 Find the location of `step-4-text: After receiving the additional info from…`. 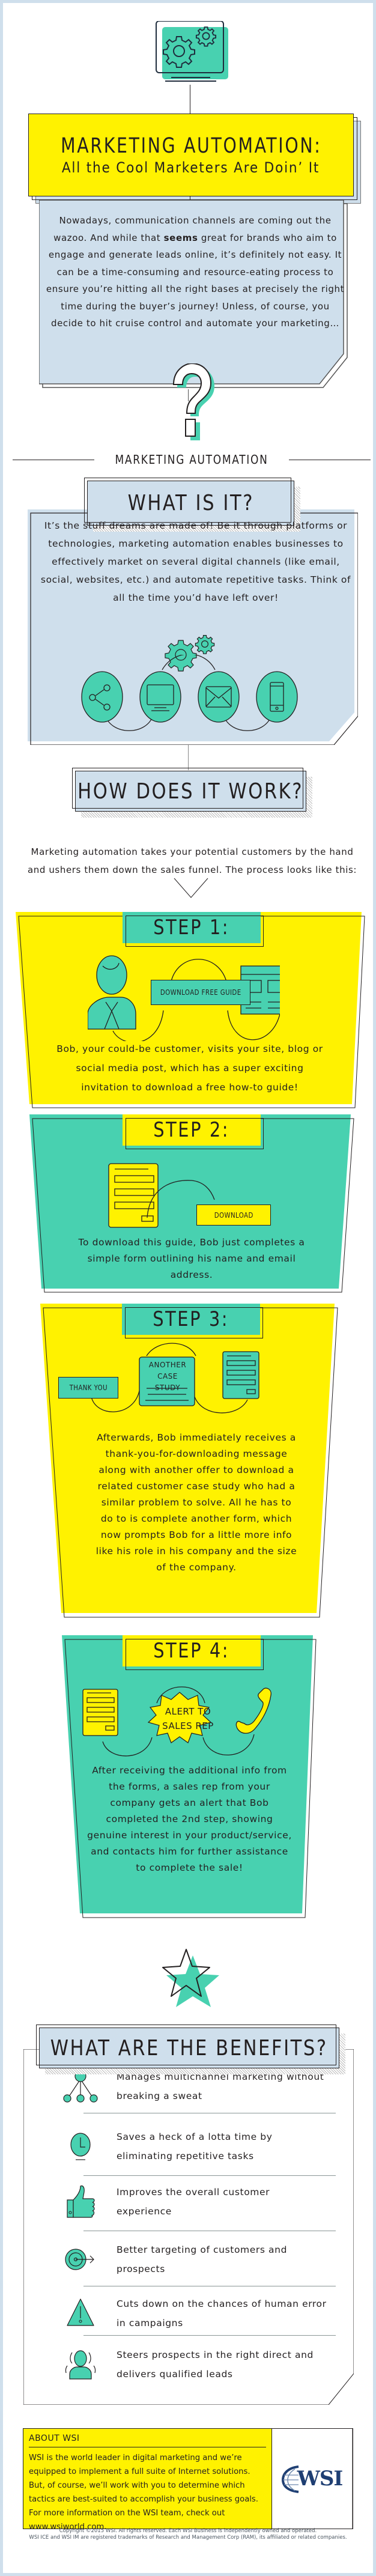

step-4-text: After receiving the additional info from… is located at coordinates (190, 1819).